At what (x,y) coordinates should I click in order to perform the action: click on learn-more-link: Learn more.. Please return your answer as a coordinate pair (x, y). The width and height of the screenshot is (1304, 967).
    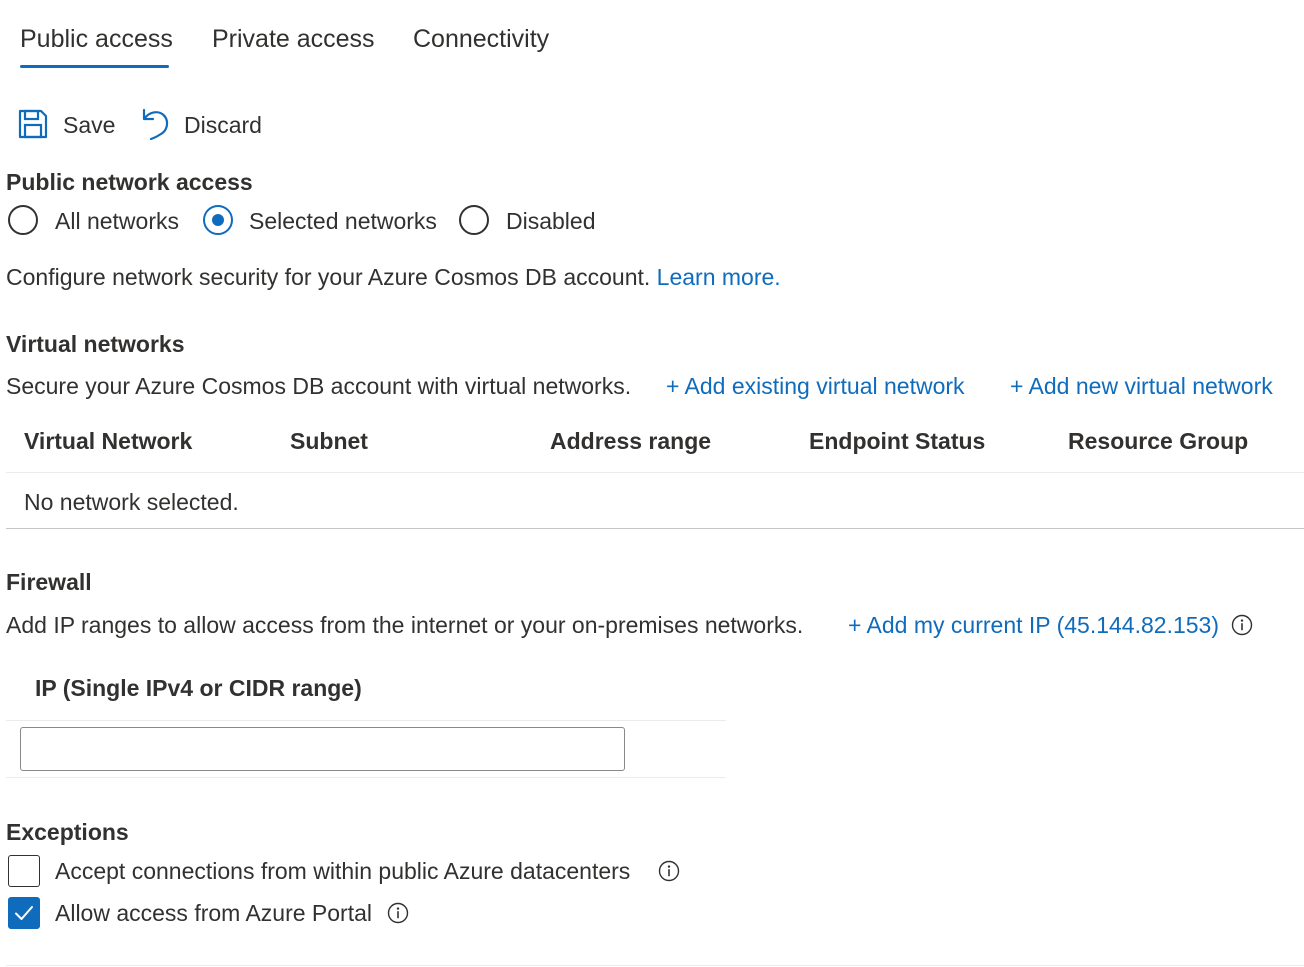
    Looking at the image, I should click on (719, 277).